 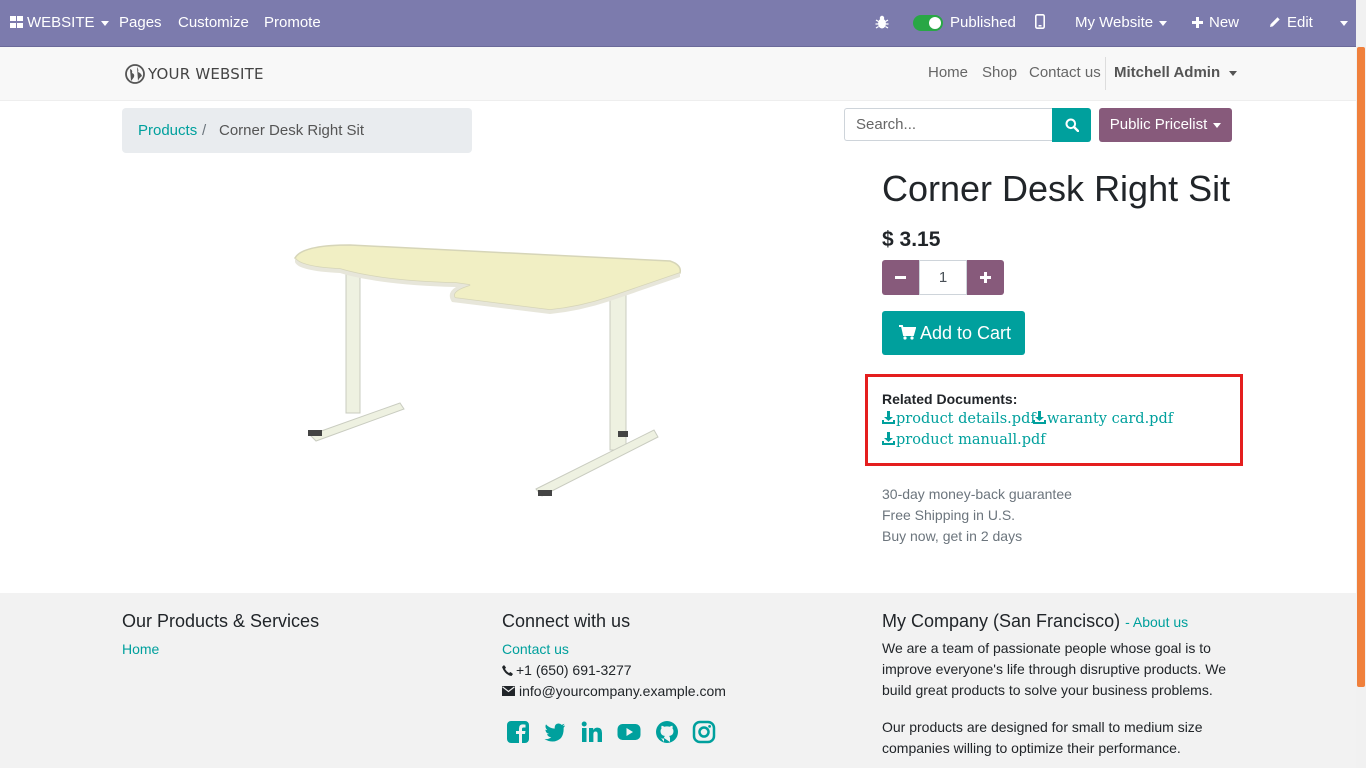 I want to click on customize-menu: Customize, so click(x=213, y=23).